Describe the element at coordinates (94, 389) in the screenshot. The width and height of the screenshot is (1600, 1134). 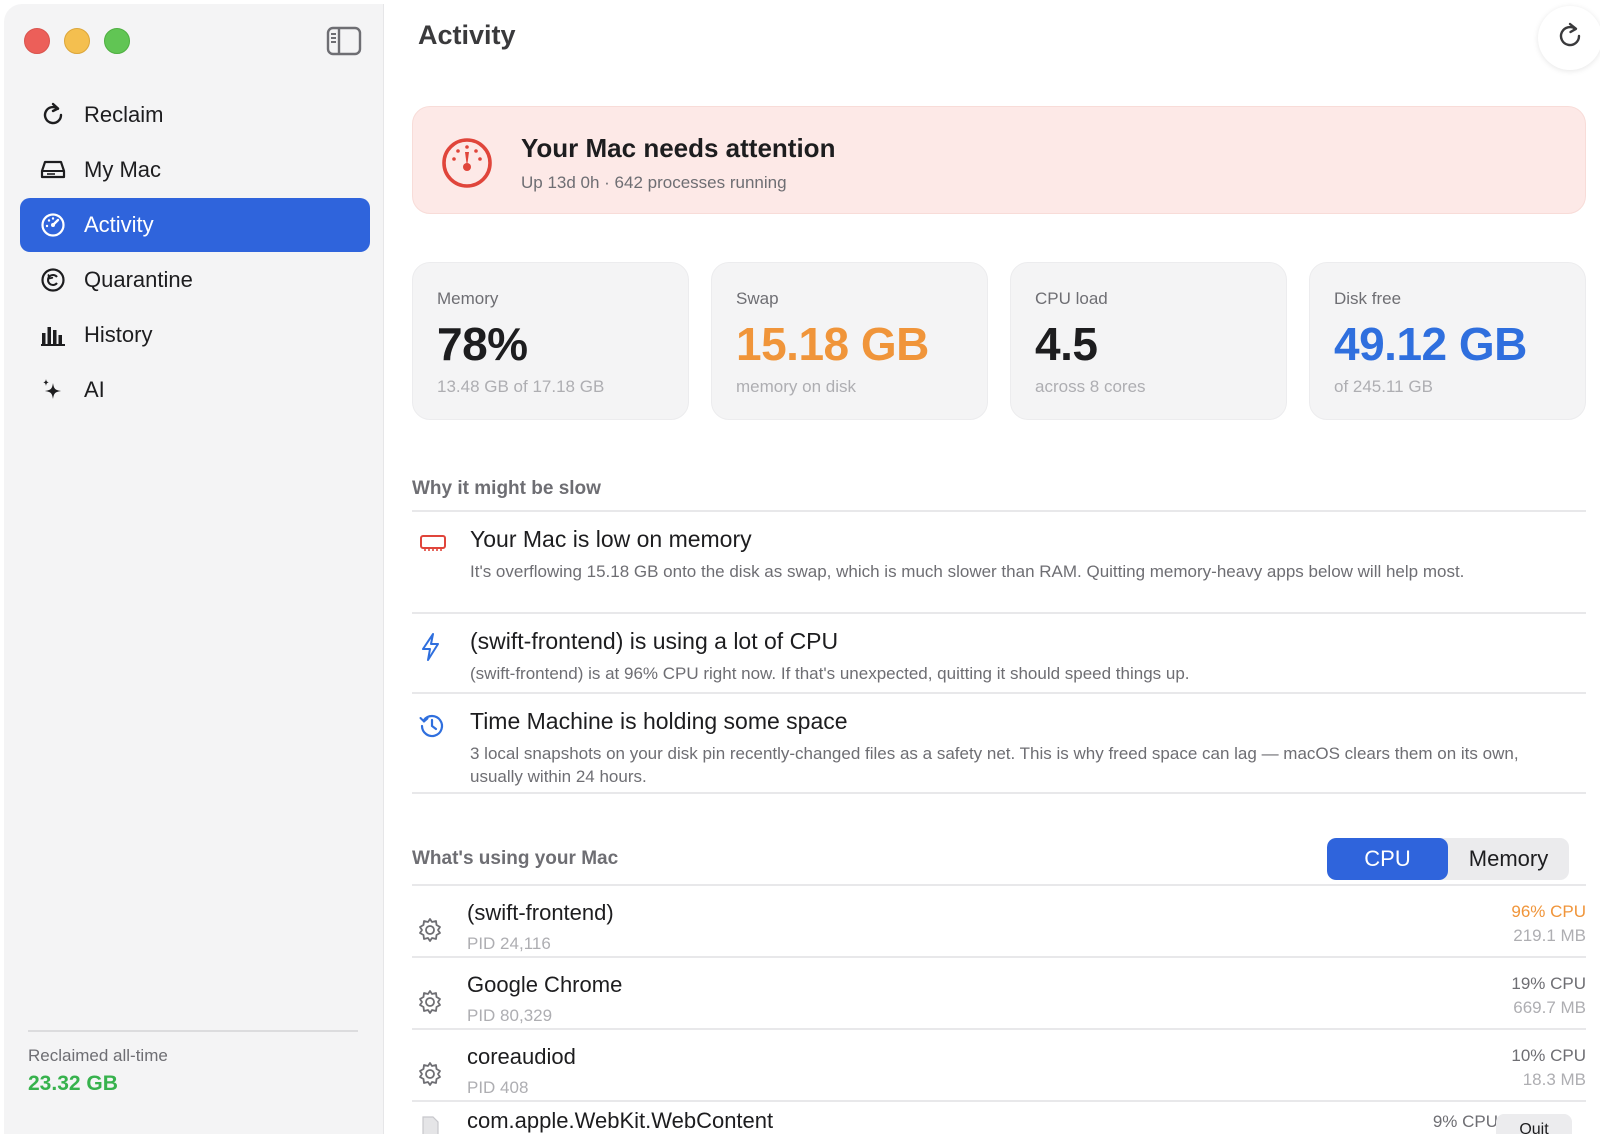
I see `sidebar-item-label: AI` at that location.